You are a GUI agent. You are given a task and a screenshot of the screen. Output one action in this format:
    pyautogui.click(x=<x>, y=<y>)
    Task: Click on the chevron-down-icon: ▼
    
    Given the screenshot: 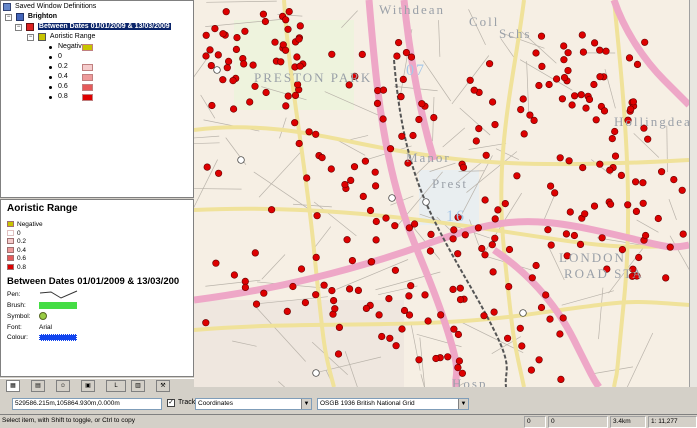 What is the action you would take?
    pyautogui.click(x=463, y=404)
    